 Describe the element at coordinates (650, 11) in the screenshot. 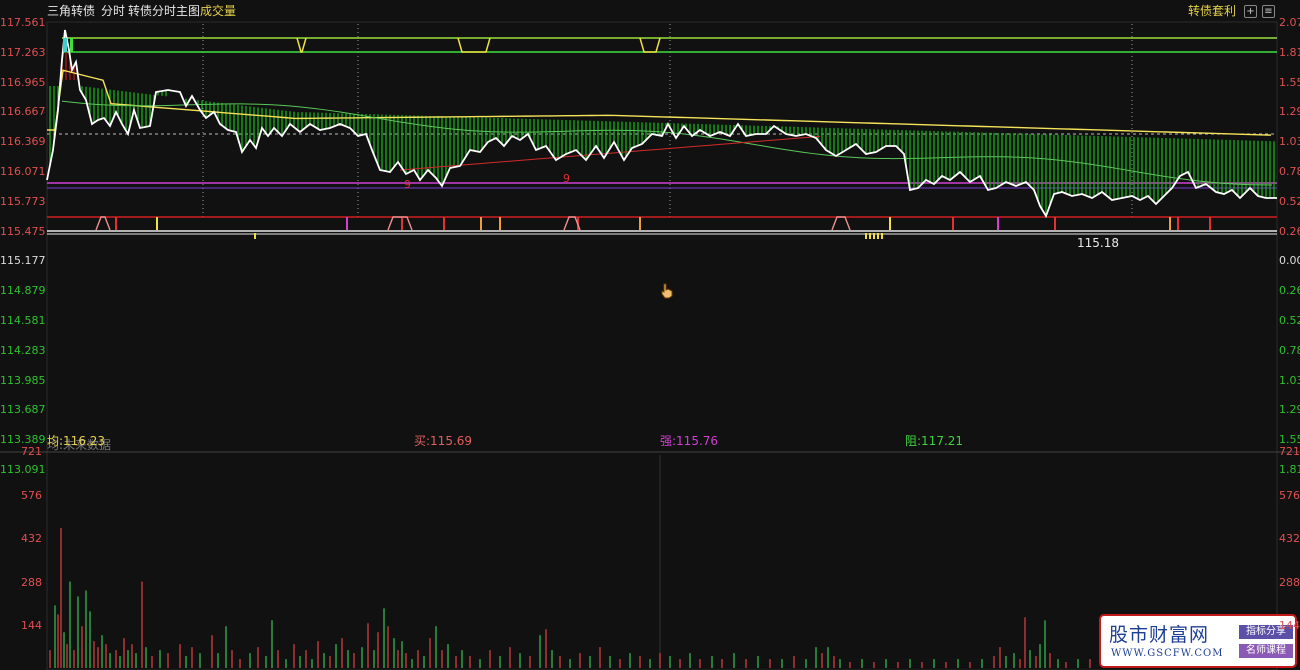

I see `chart-header: 三角转债 分时 转债分时主图 成交量 转债套利 + ≡` at that location.